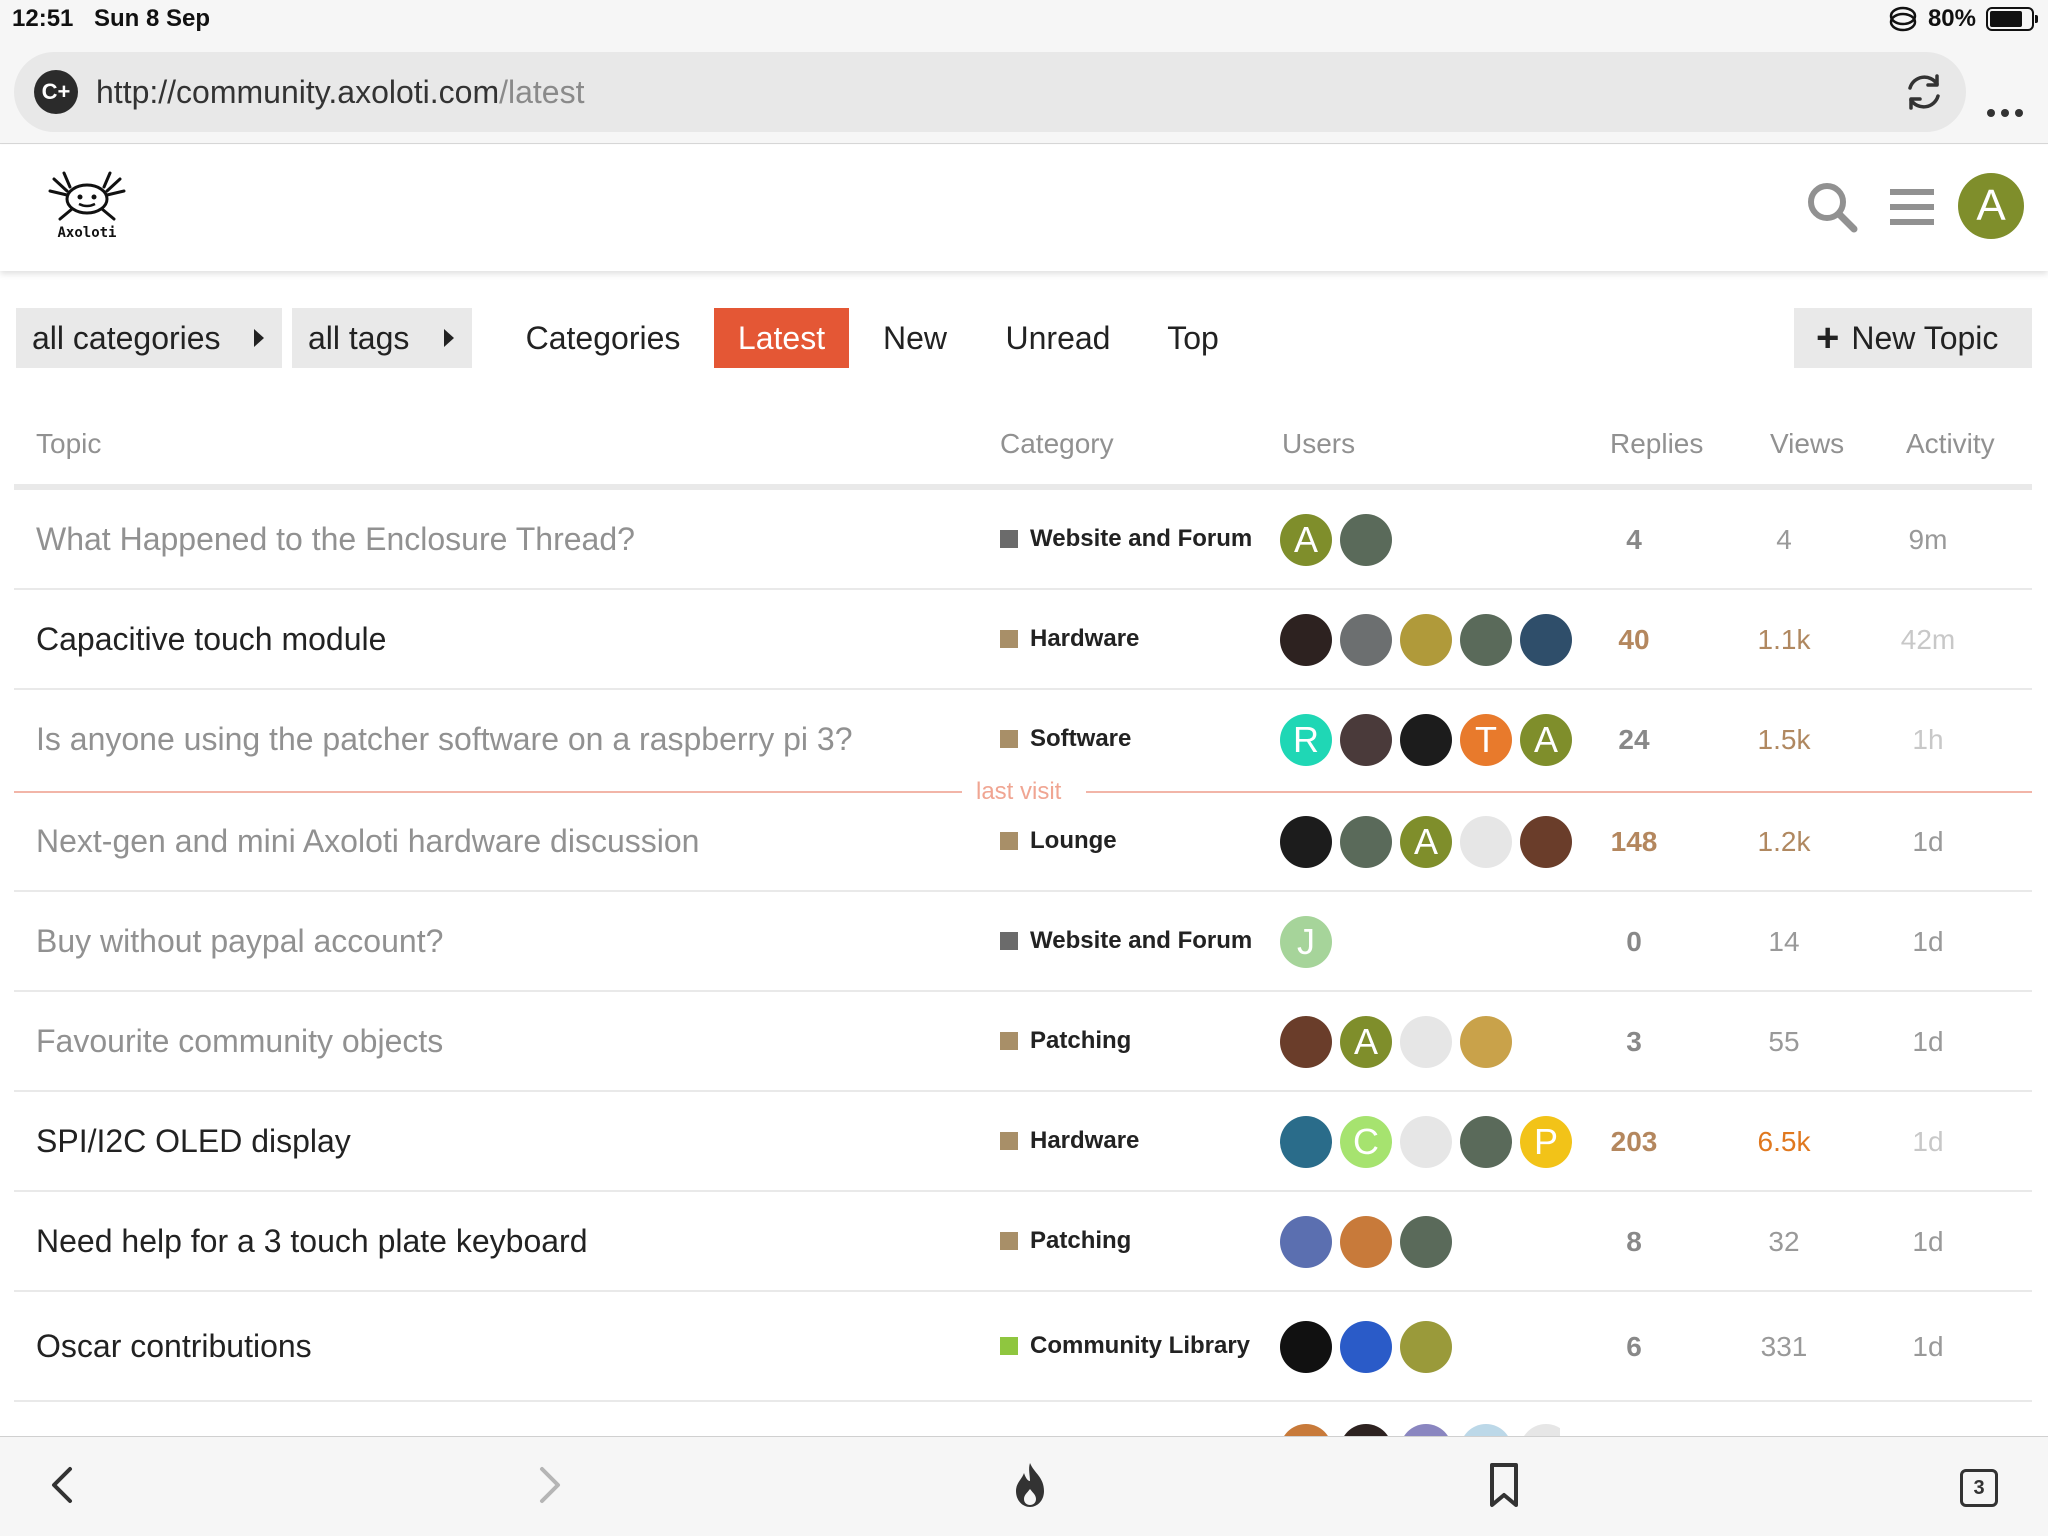  What do you see at coordinates (1634, 841) in the screenshot?
I see `reply-count: 148` at bounding box center [1634, 841].